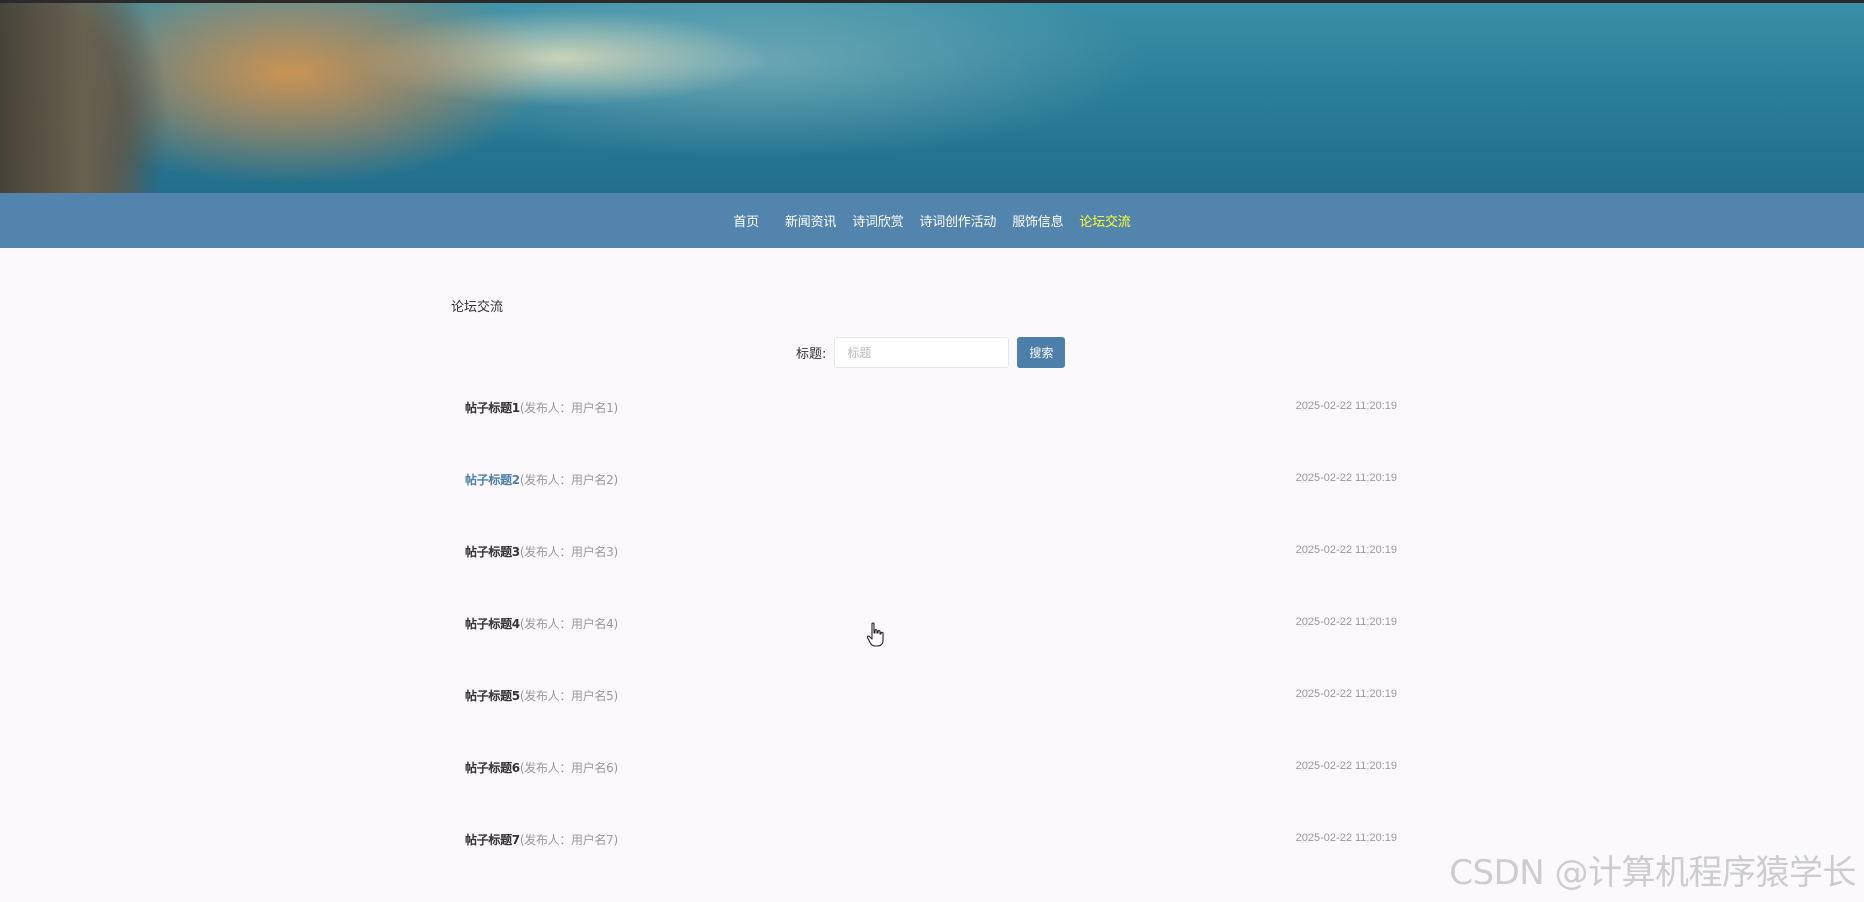 The height and width of the screenshot is (902, 1864). I want to click on post-author: (发布人：用户名6), so click(568, 768).